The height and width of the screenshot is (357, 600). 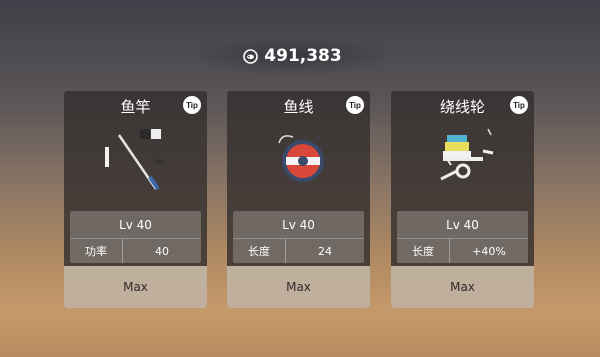 What do you see at coordinates (489, 251) in the screenshot?
I see `stat-value: +40%` at bounding box center [489, 251].